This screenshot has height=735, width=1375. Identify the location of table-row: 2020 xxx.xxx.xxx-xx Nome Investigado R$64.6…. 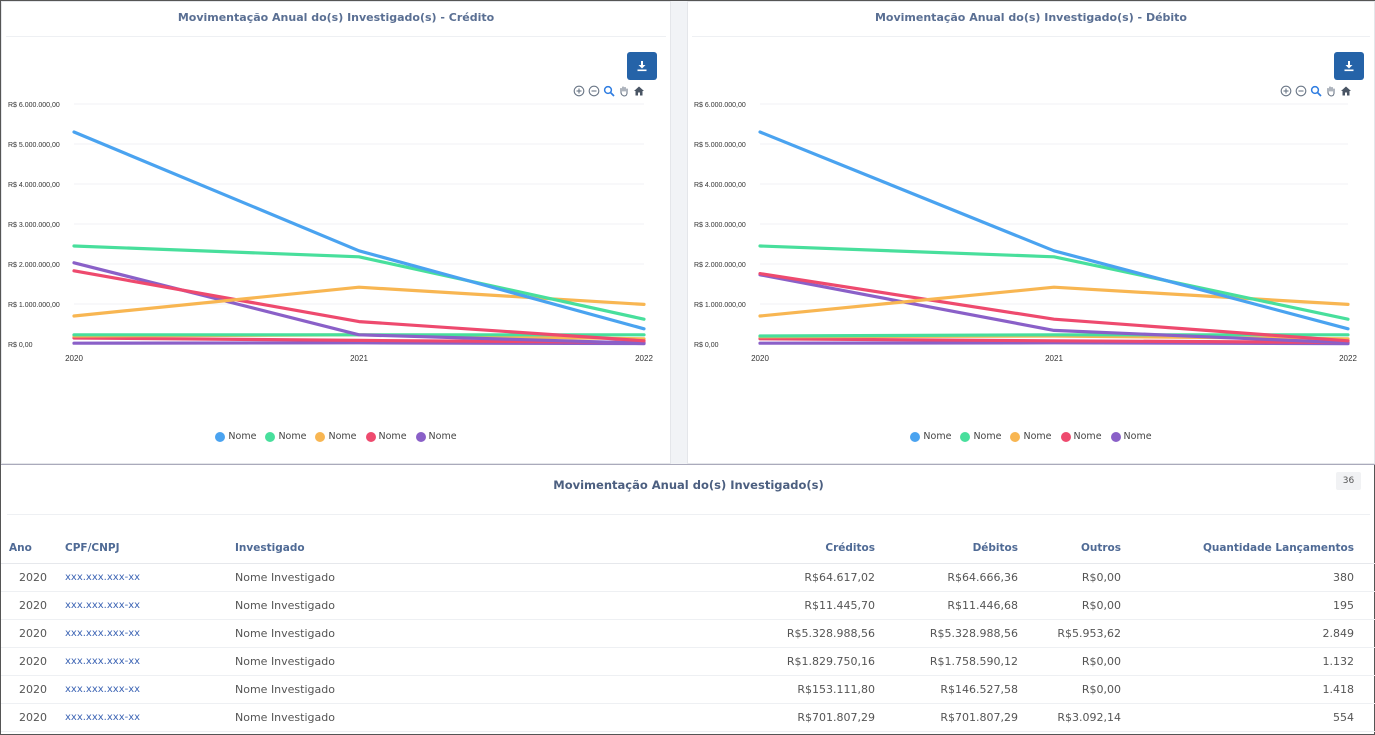
(688, 577).